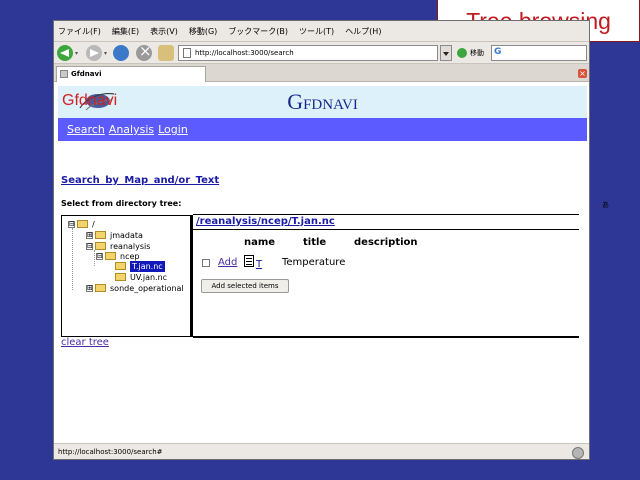 The width and height of the screenshot is (640, 480). I want to click on menu-tools: ツール(T), so click(316, 31).